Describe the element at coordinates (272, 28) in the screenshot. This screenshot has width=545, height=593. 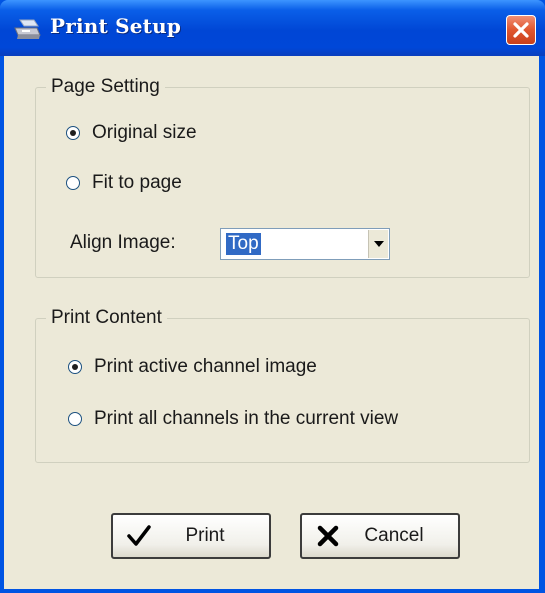
I see `title-bar: Print Setup` at that location.